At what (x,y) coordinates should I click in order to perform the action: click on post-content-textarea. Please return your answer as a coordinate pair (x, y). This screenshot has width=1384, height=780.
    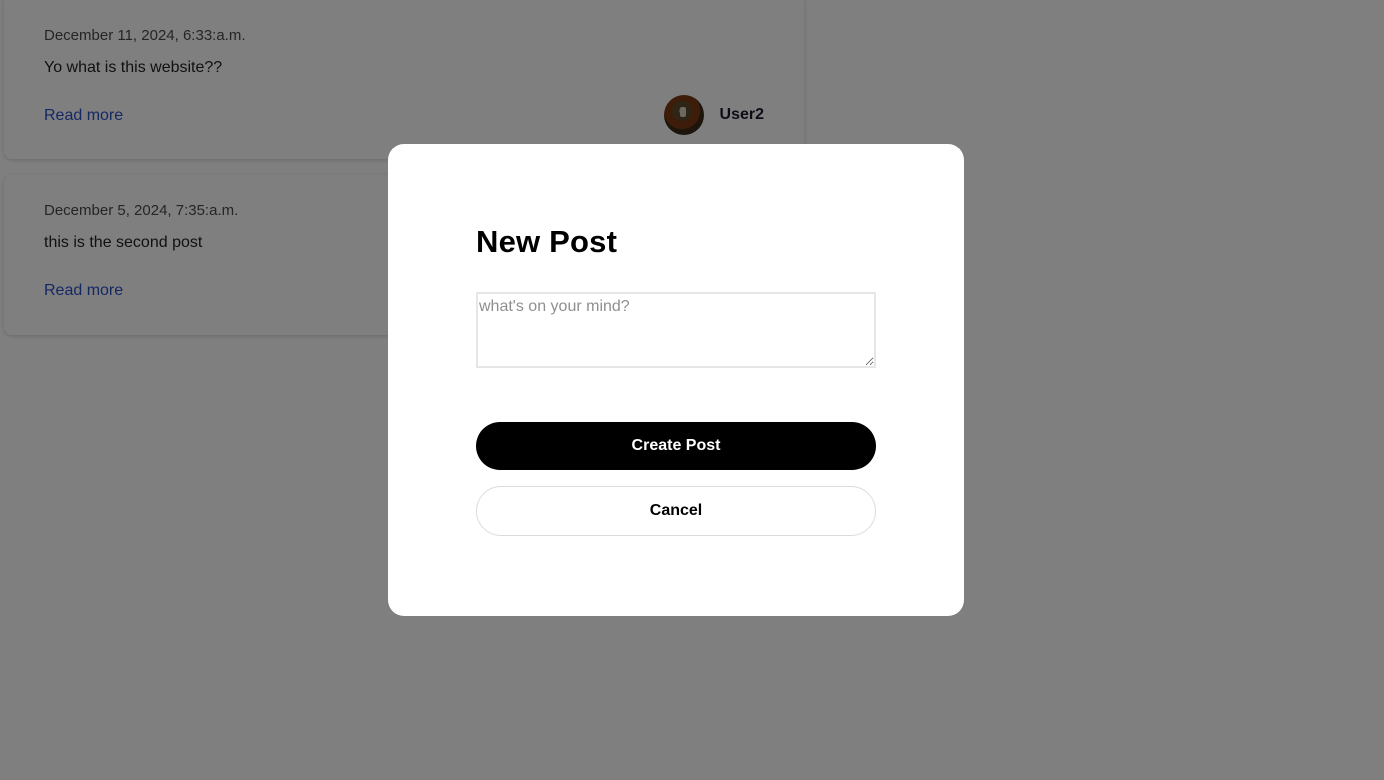
    Looking at the image, I should click on (676, 330).